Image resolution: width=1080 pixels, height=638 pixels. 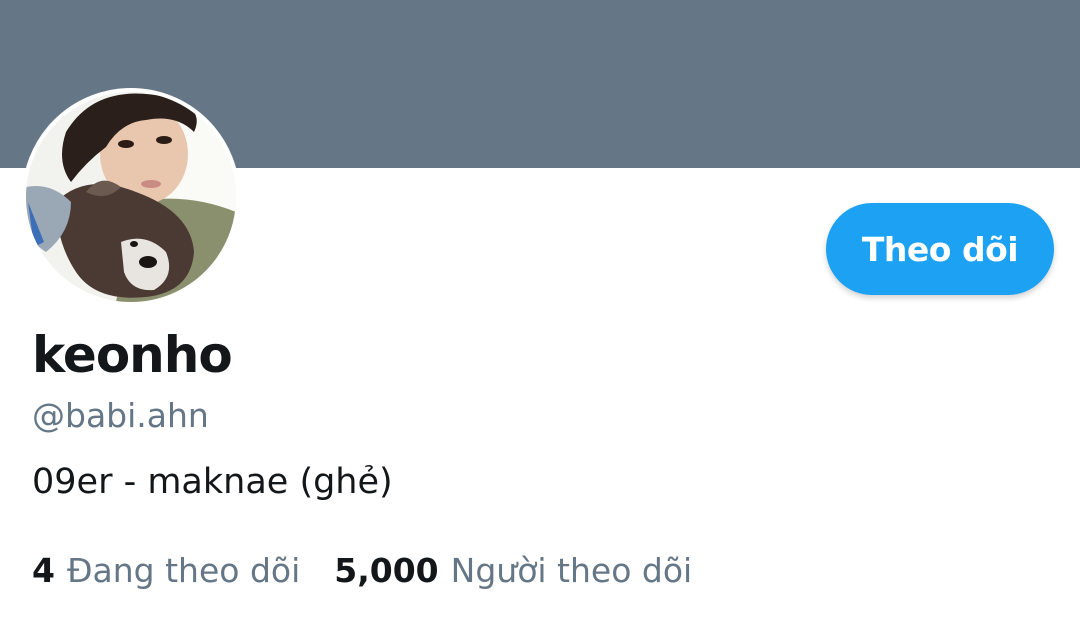 I want to click on followers-count: 5,000, so click(x=386, y=570).